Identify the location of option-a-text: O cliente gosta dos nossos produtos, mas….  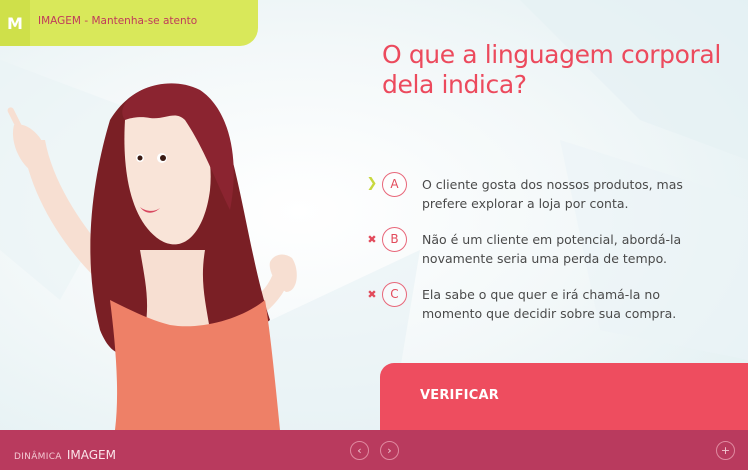
(582, 194).